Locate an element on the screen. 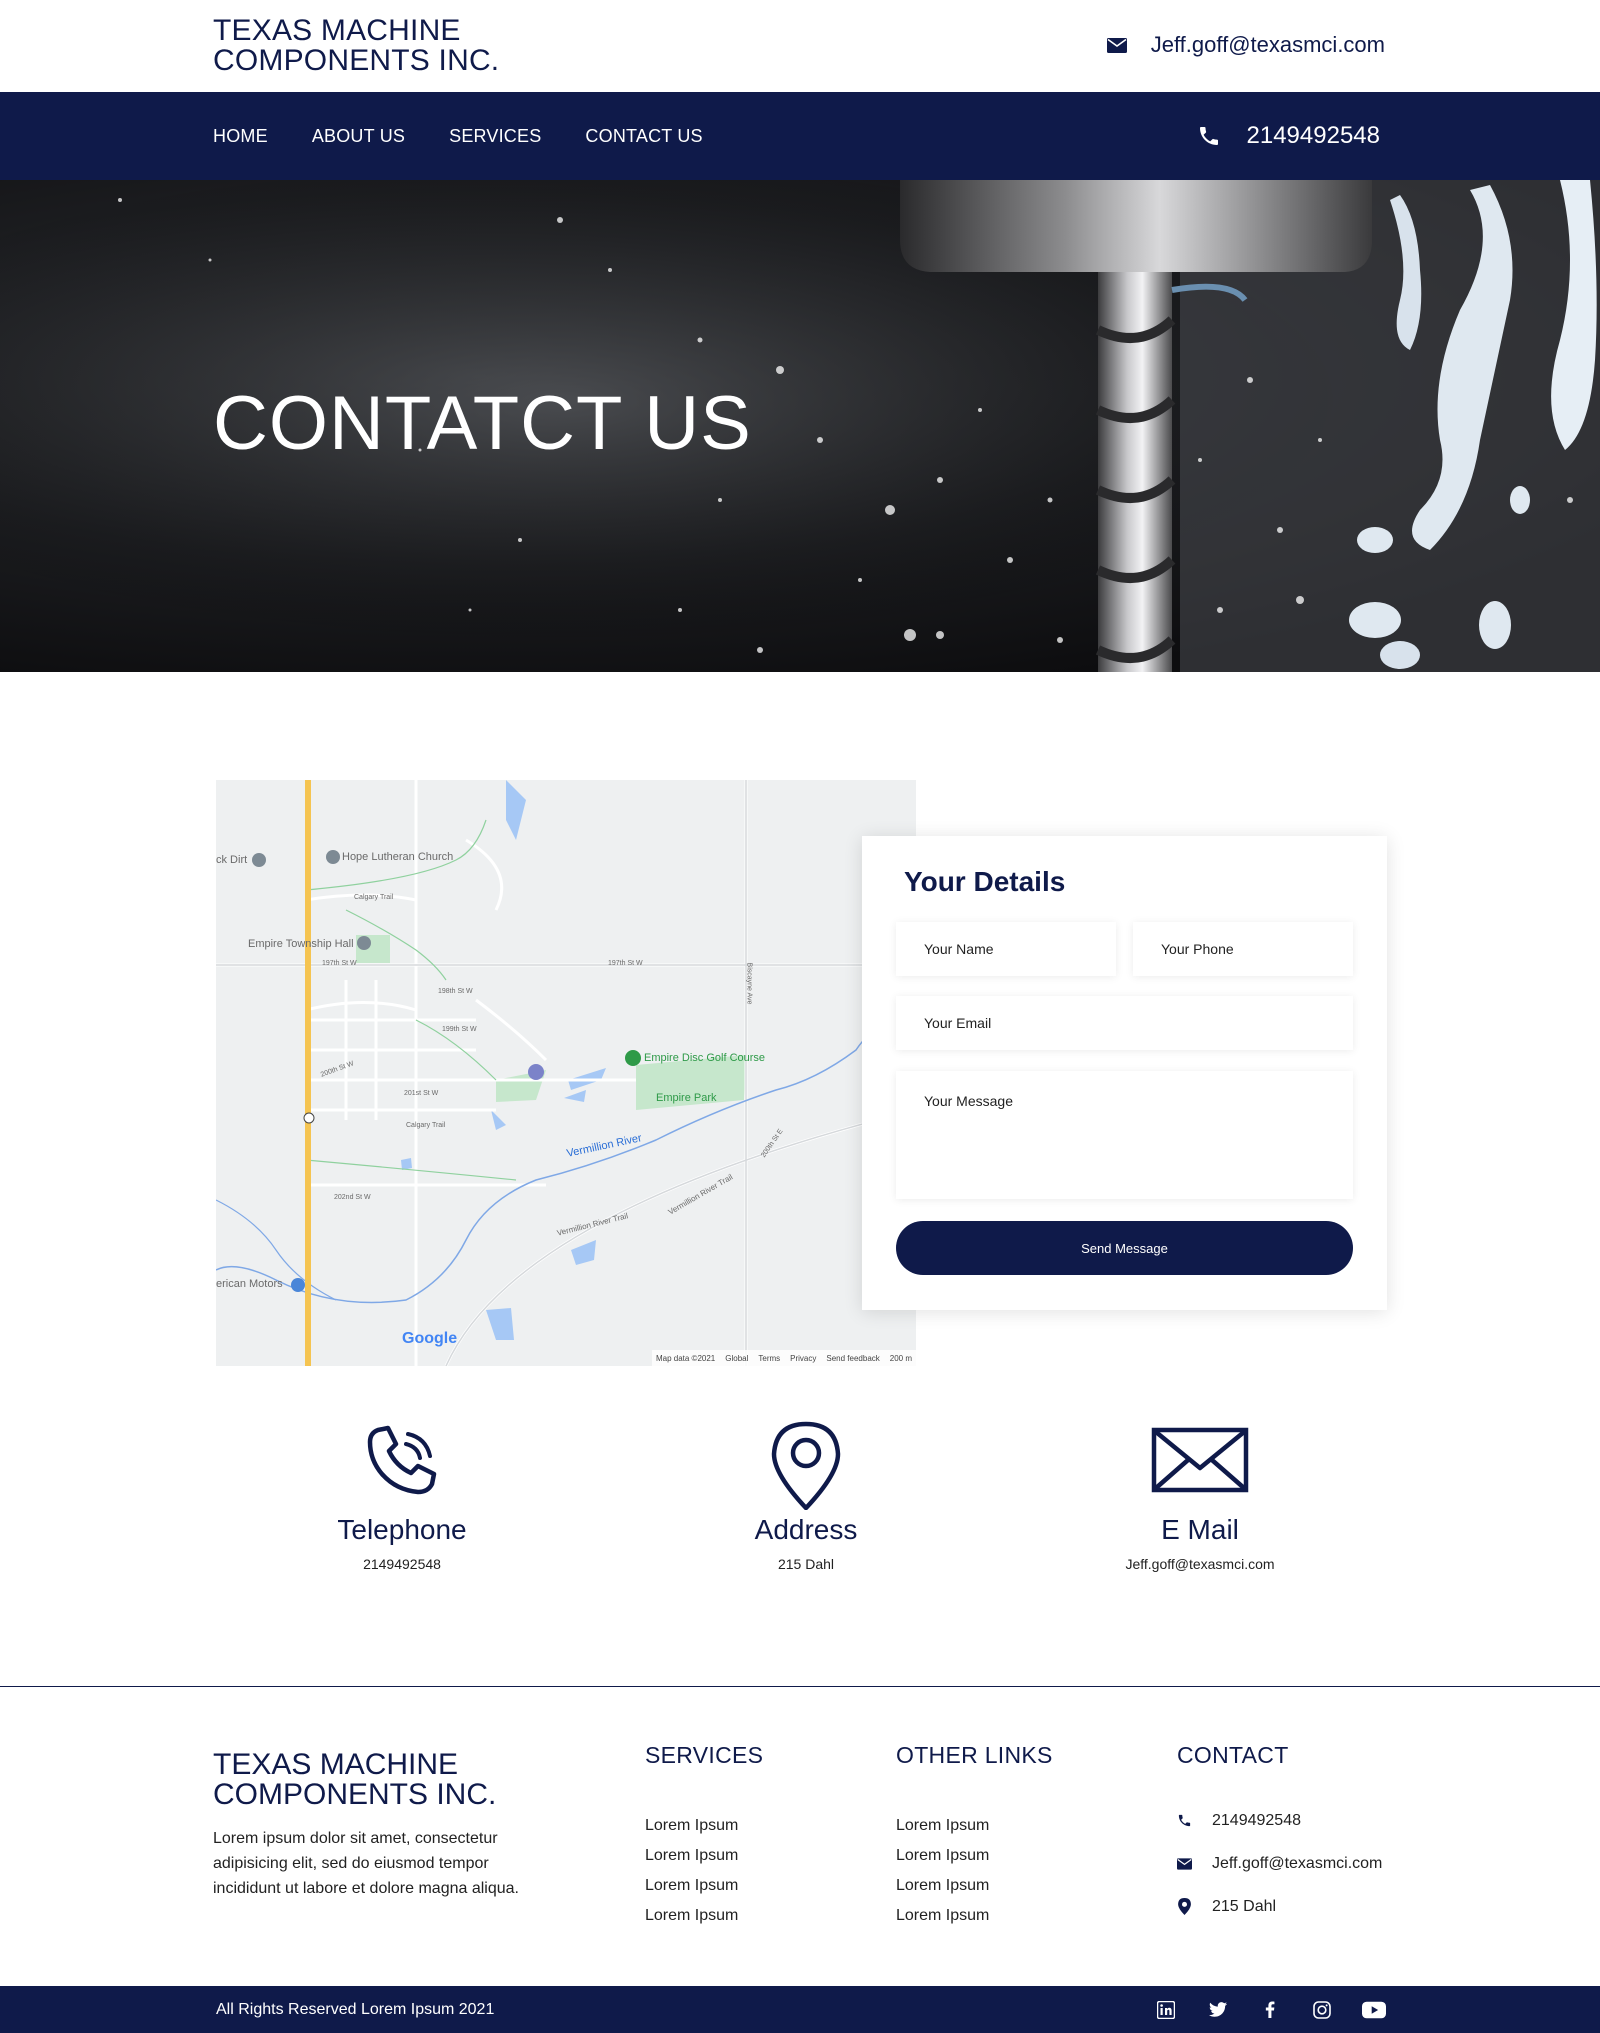 The image size is (1600, 2033). phone-ringing-icon is located at coordinates (402, 1460).